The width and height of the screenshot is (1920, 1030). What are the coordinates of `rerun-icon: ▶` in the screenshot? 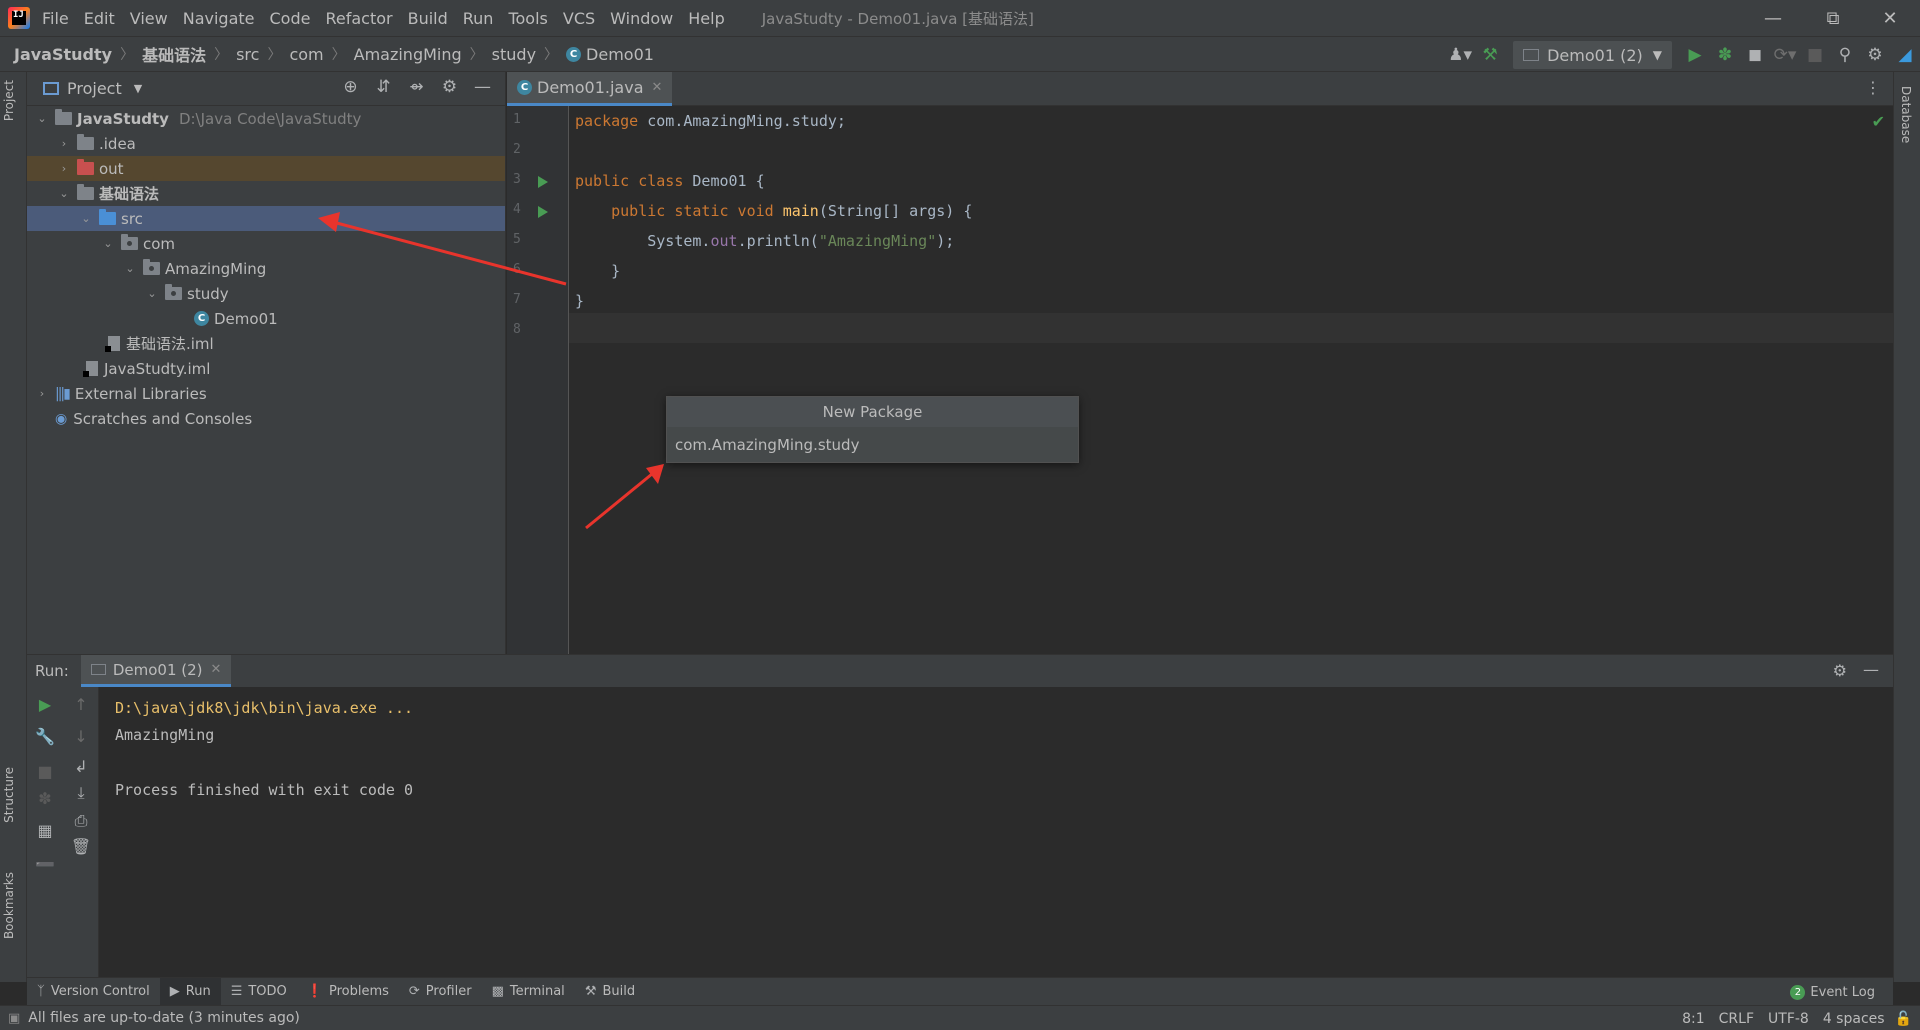 It's located at (45, 704).